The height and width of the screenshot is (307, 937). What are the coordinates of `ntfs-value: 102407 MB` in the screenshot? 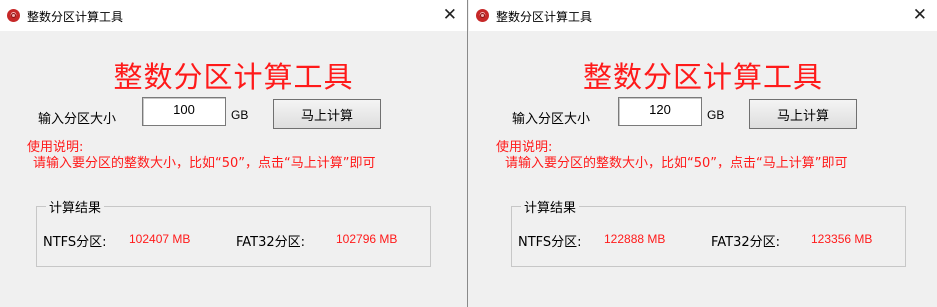 It's located at (160, 239).